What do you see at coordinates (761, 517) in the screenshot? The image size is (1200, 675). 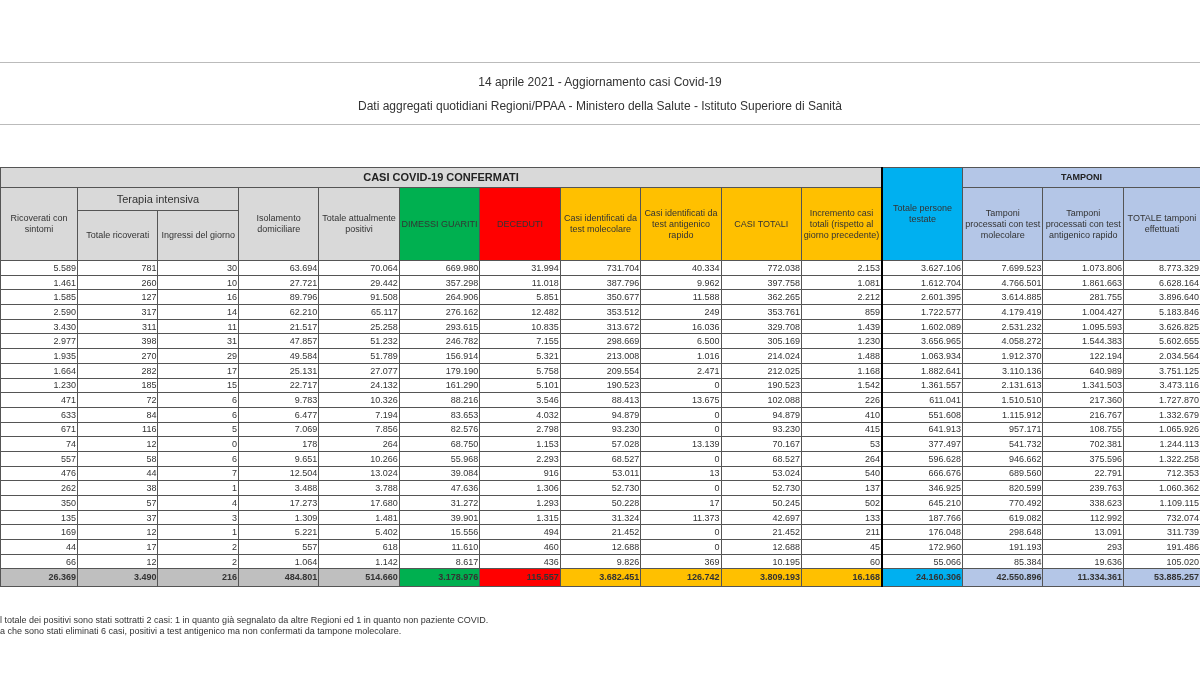 I see `table-cell: 42.697` at bounding box center [761, 517].